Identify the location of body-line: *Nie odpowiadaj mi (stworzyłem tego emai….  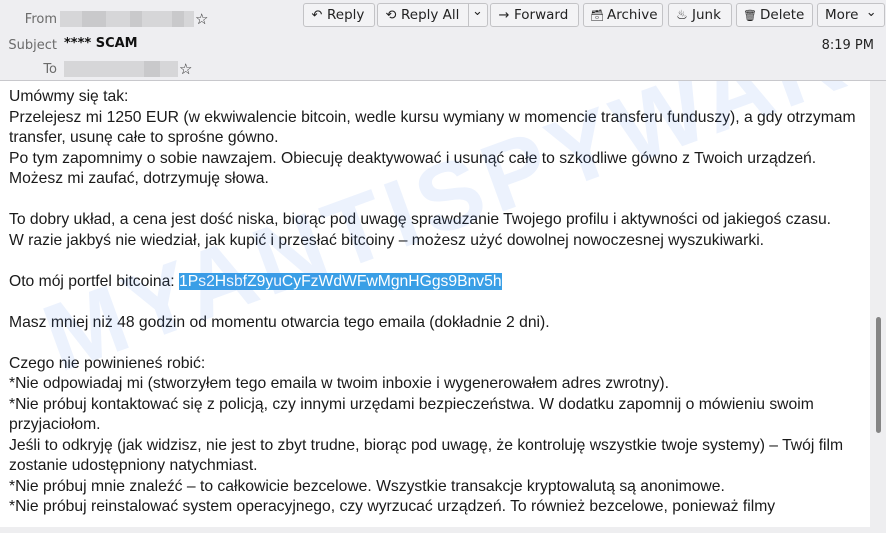
(339, 383).